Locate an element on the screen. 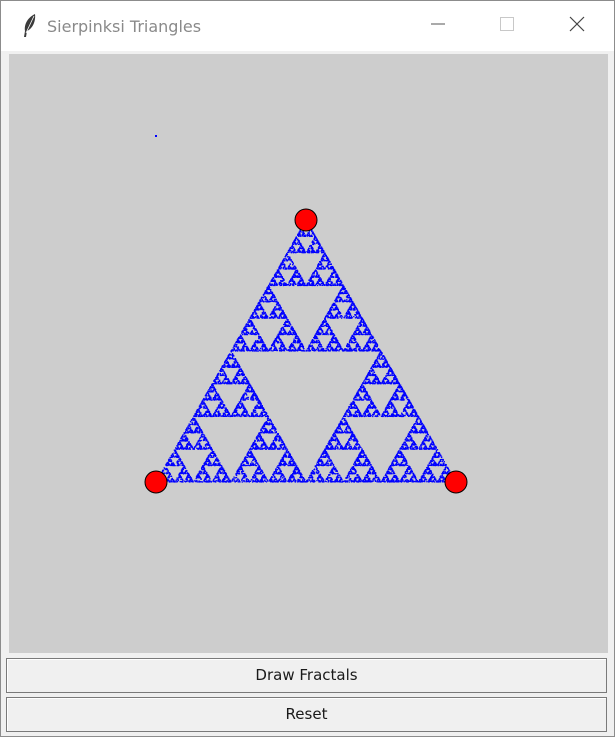 This screenshot has height=737, width=615. maximize-button is located at coordinates (507, 26).